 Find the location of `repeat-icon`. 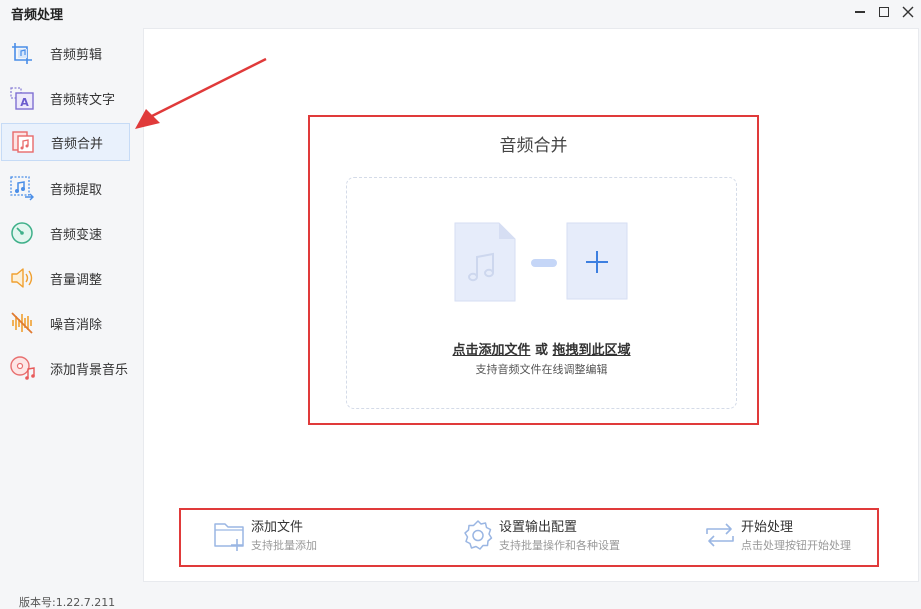

repeat-icon is located at coordinates (720, 535).